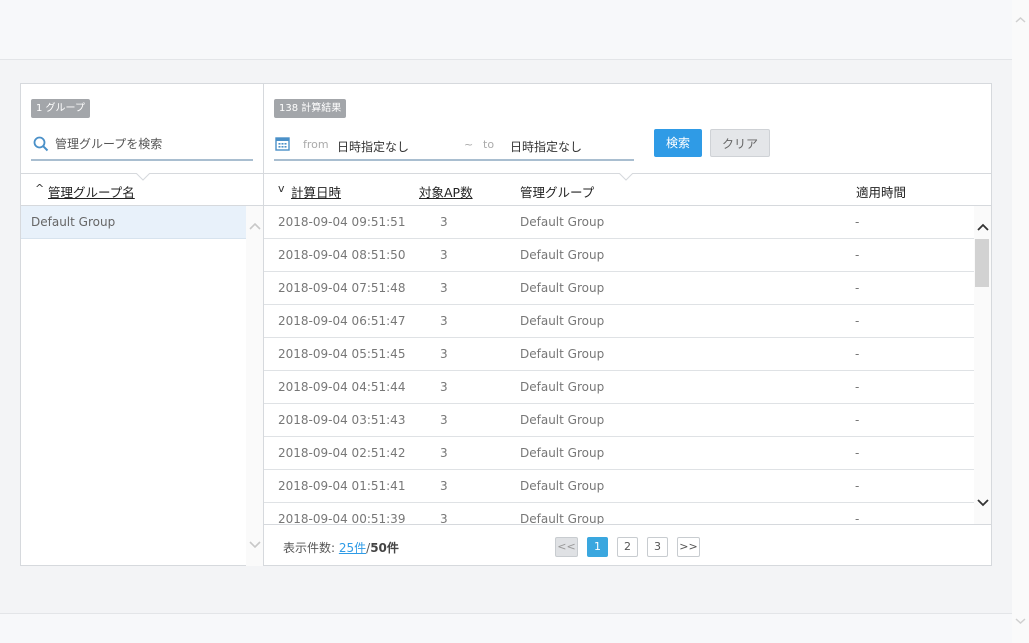 This screenshot has height=643, width=1029. Describe the element at coordinates (342, 486) in the screenshot. I see `cell-datetime: 2018-09-04 01:51:41` at that location.